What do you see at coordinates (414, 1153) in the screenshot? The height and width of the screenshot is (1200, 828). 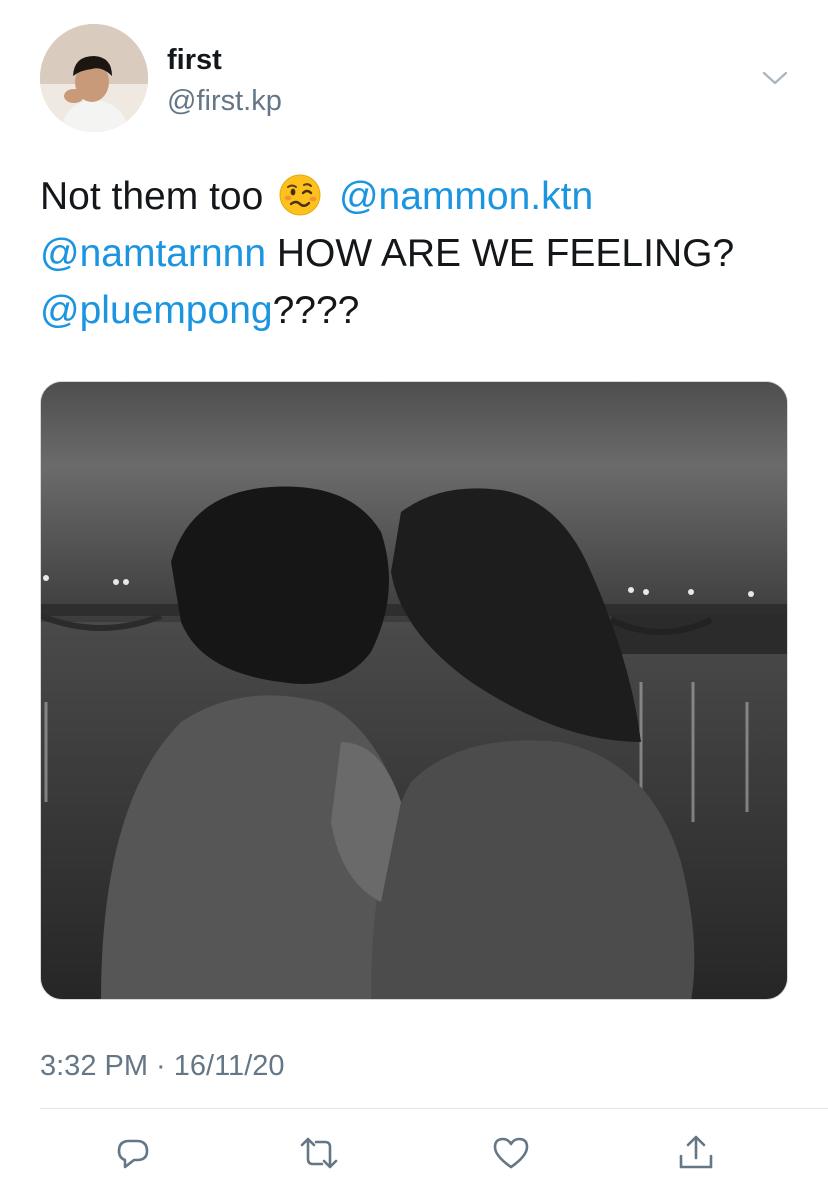 I see `tweet-actions` at bounding box center [414, 1153].